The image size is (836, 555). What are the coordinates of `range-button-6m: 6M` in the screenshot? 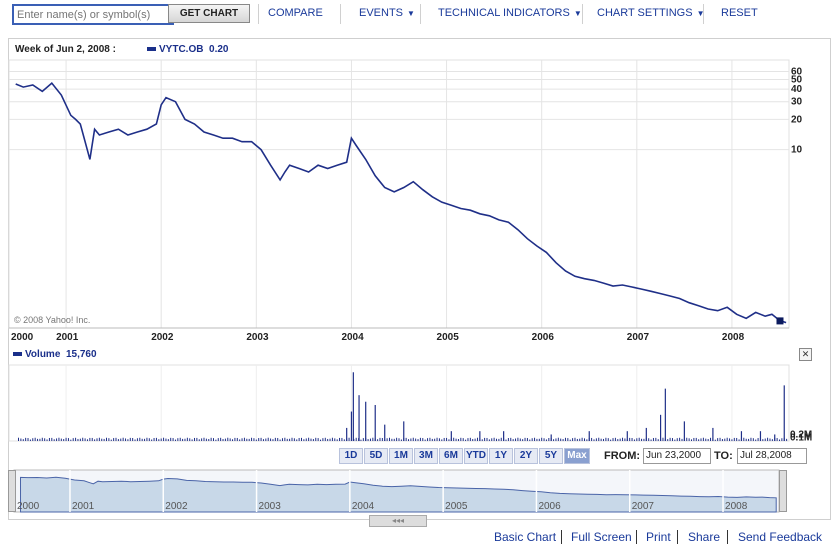 It's located at (451, 456).